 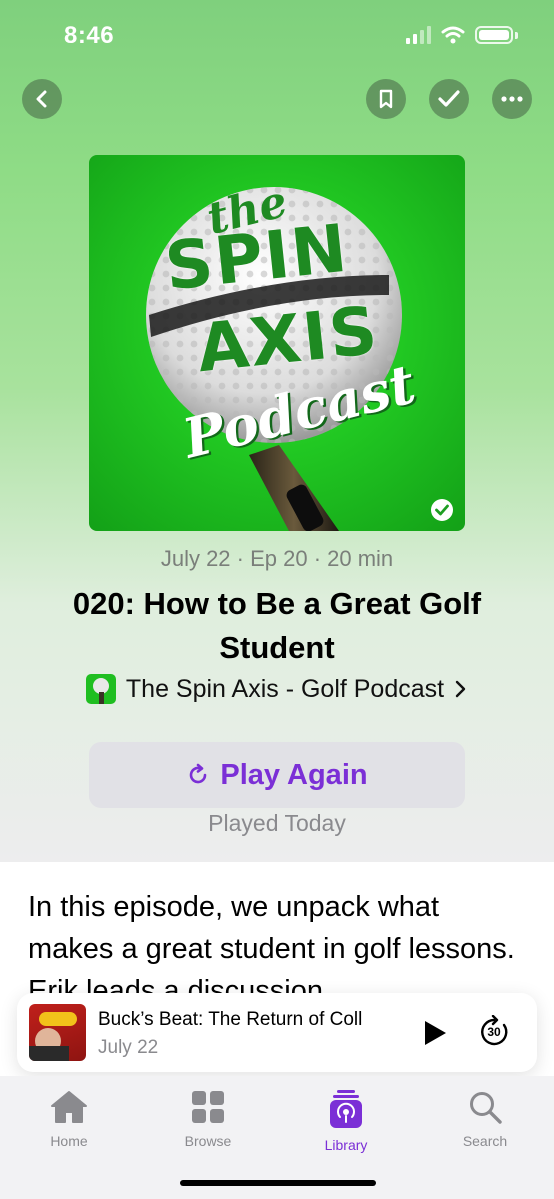 I want to click on search-icon, so click(x=486, y=1108).